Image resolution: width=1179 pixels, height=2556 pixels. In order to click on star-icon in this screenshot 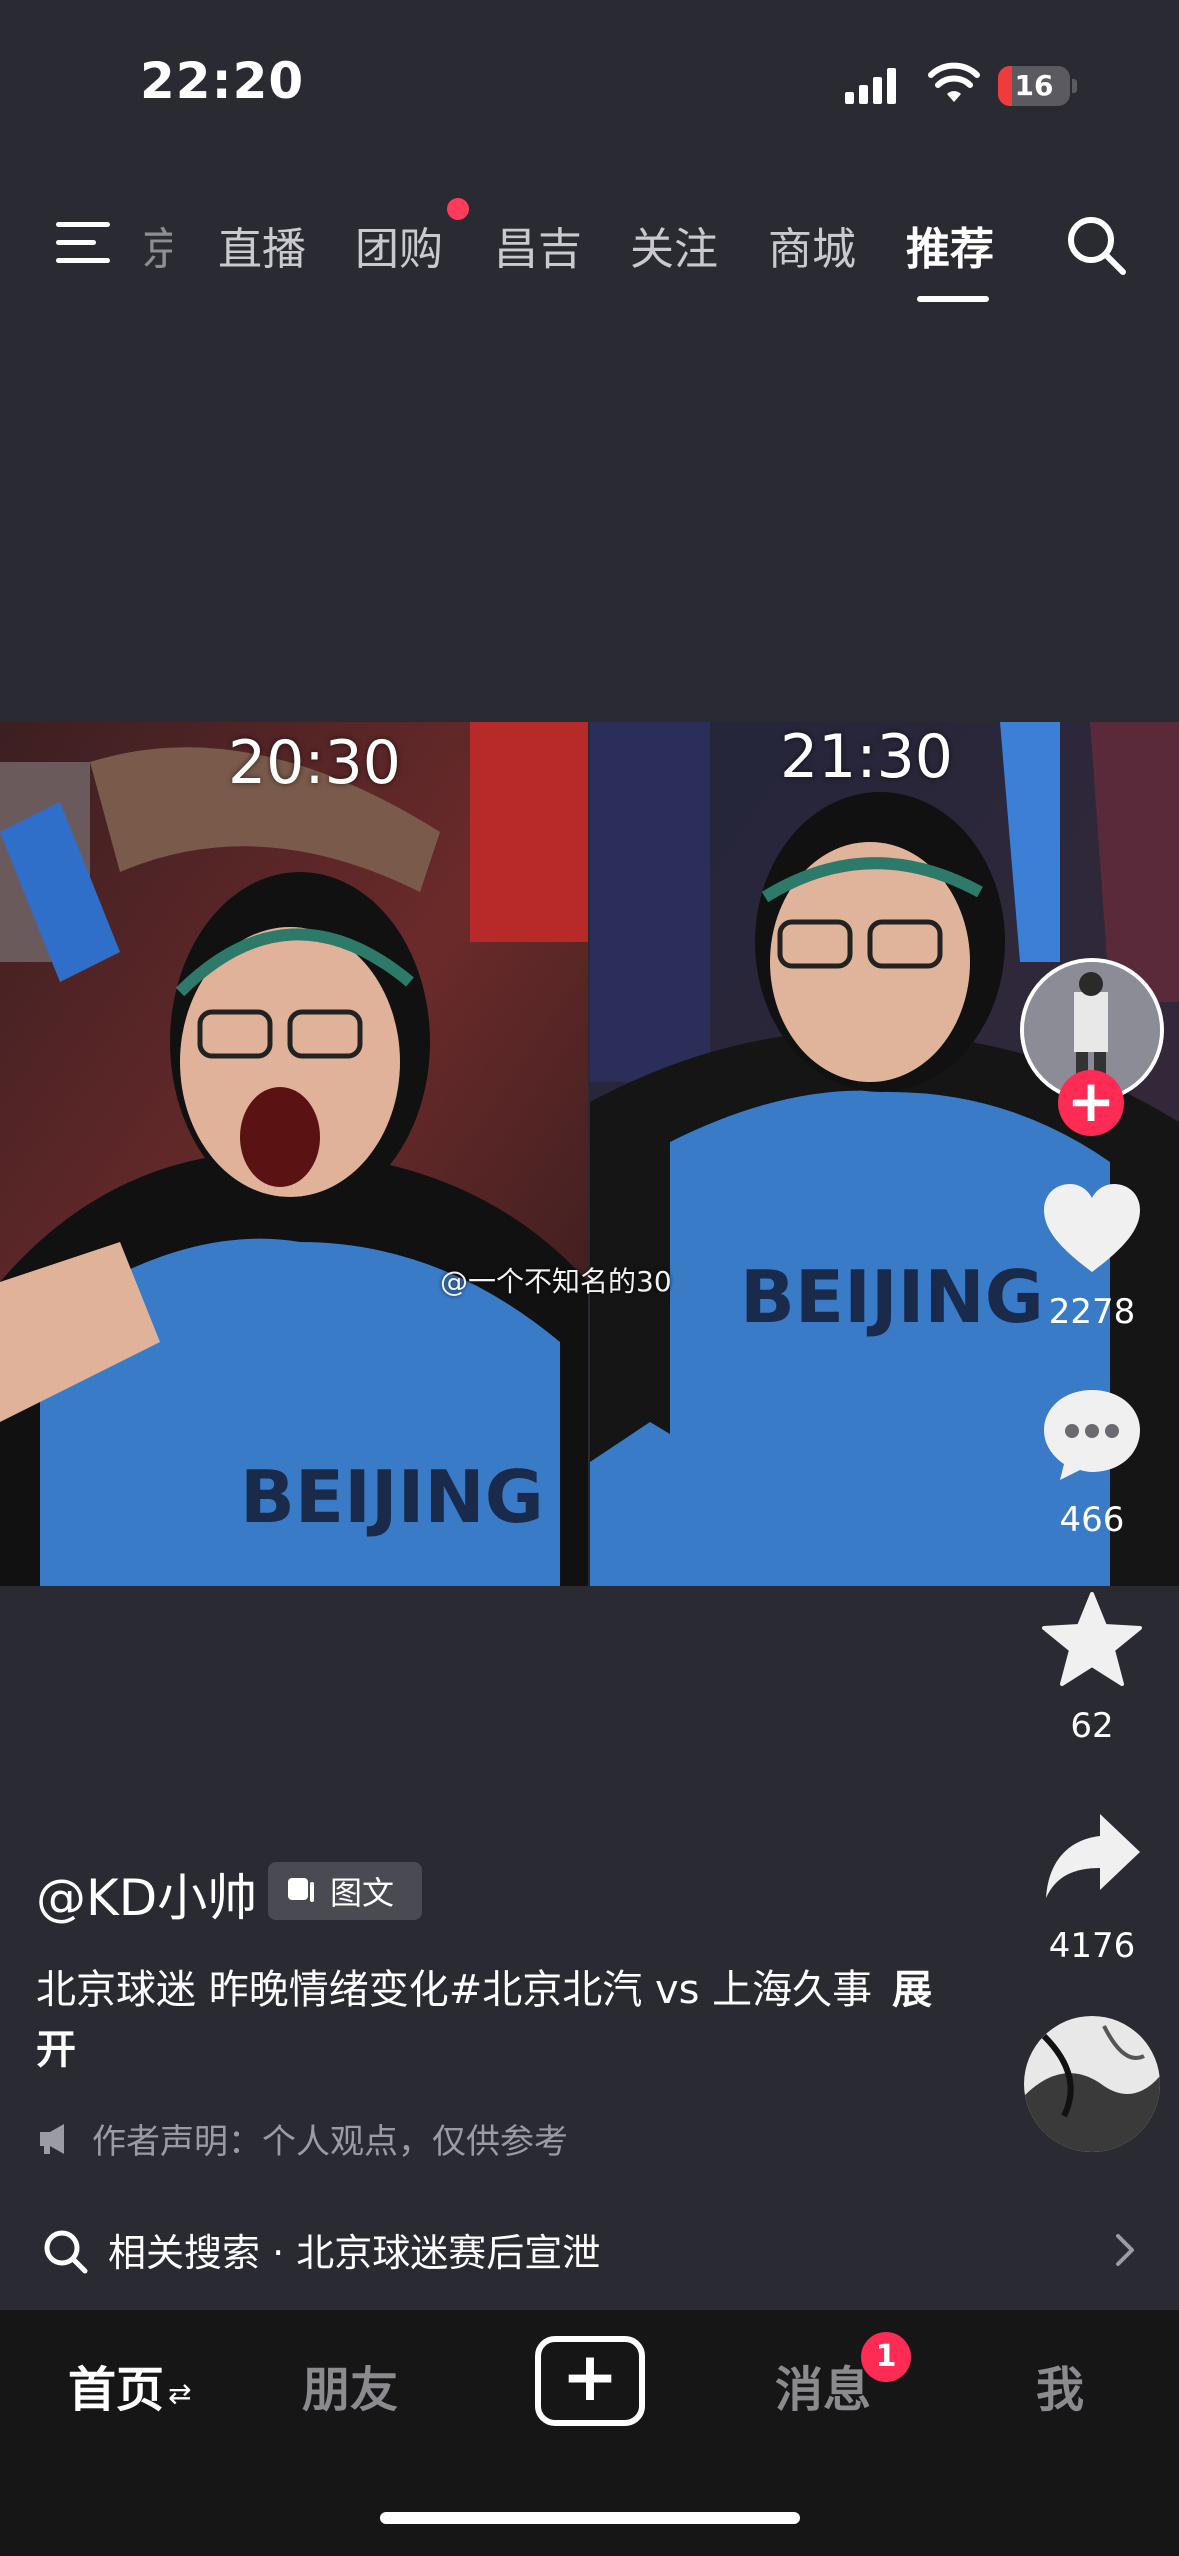, I will do `click(1092, 1640)`.